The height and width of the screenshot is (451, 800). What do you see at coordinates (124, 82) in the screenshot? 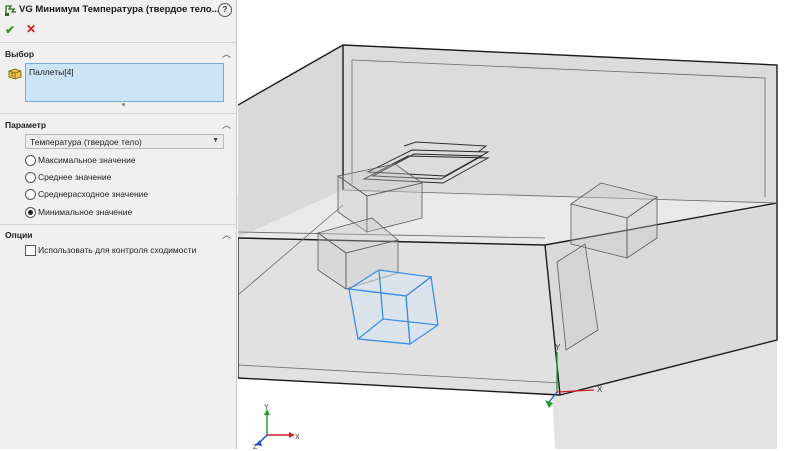
I see `selection-list-box: Паллеты[4]` at bounding box center [124, 82].